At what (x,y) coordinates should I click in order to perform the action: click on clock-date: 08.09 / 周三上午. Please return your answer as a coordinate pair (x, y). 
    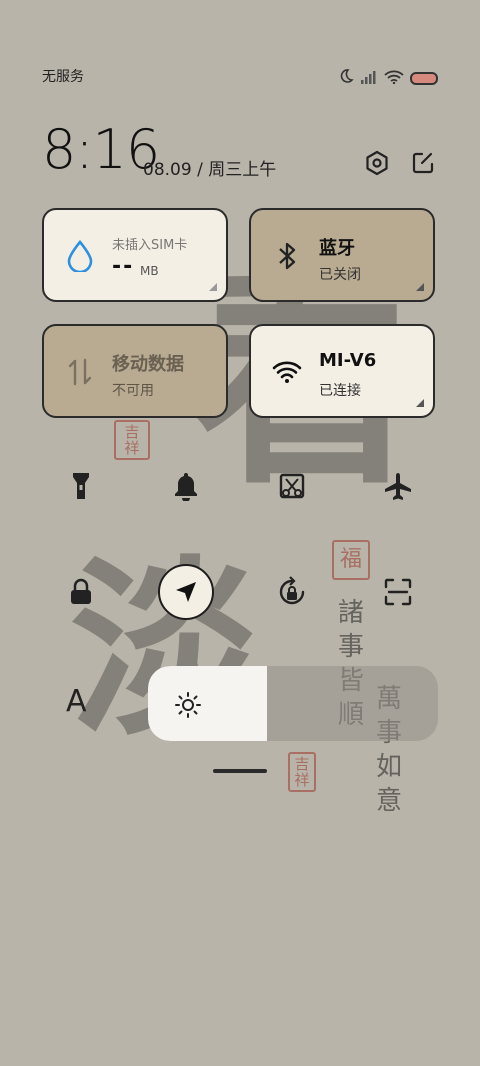
    Looking at the image, I should click on (209, 167).